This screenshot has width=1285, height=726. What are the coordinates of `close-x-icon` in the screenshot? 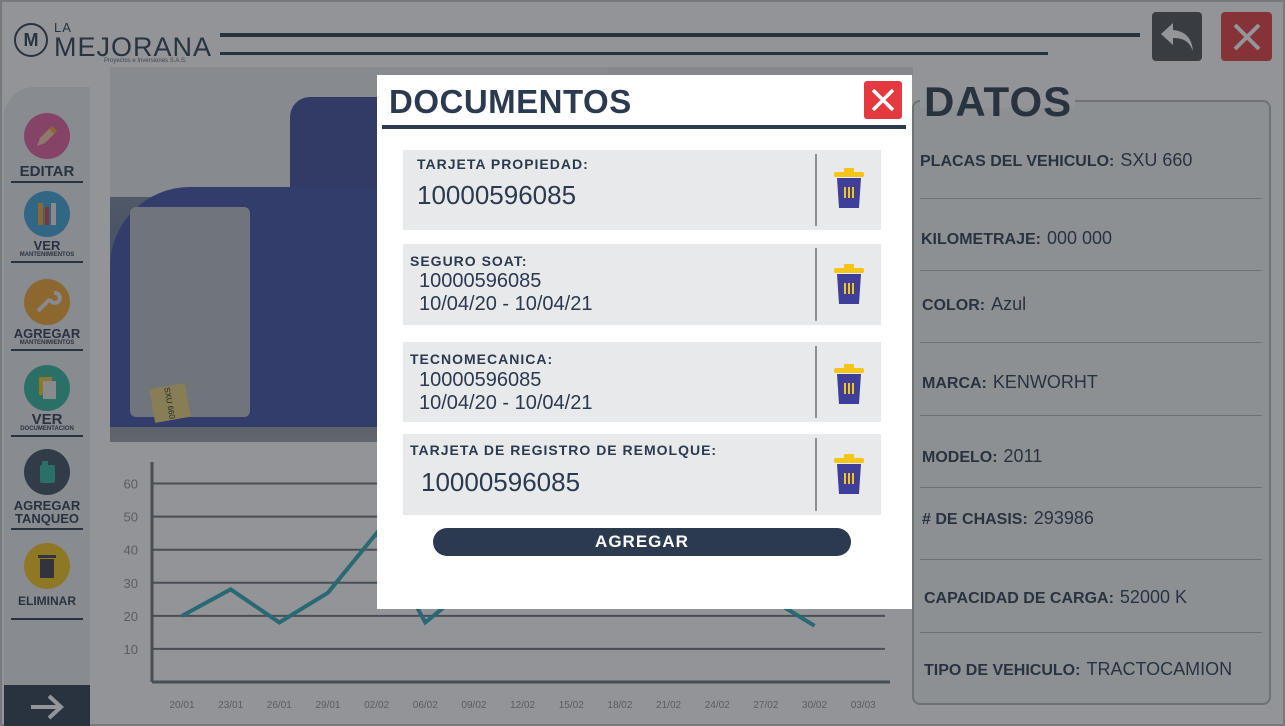 It's located at (883, 100).